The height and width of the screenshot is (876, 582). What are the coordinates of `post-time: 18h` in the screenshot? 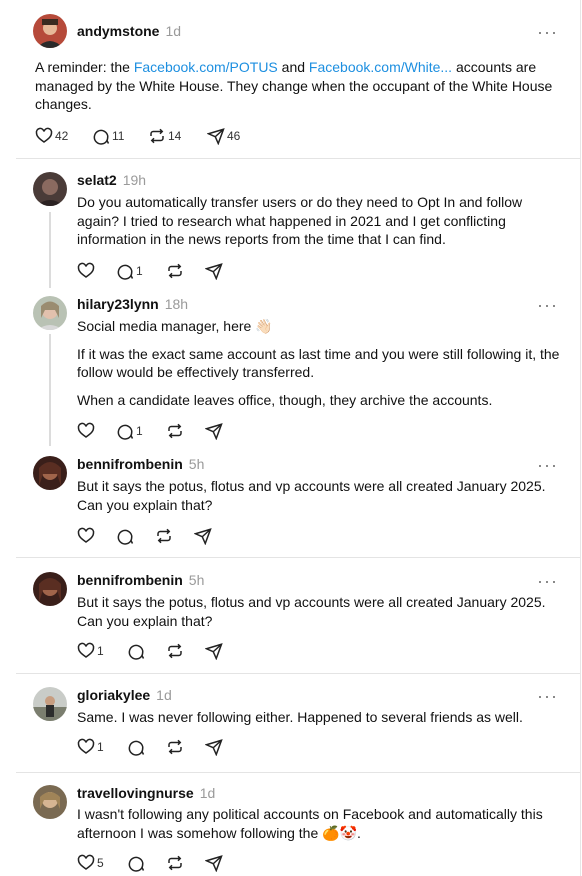 It's located at (176, 304).